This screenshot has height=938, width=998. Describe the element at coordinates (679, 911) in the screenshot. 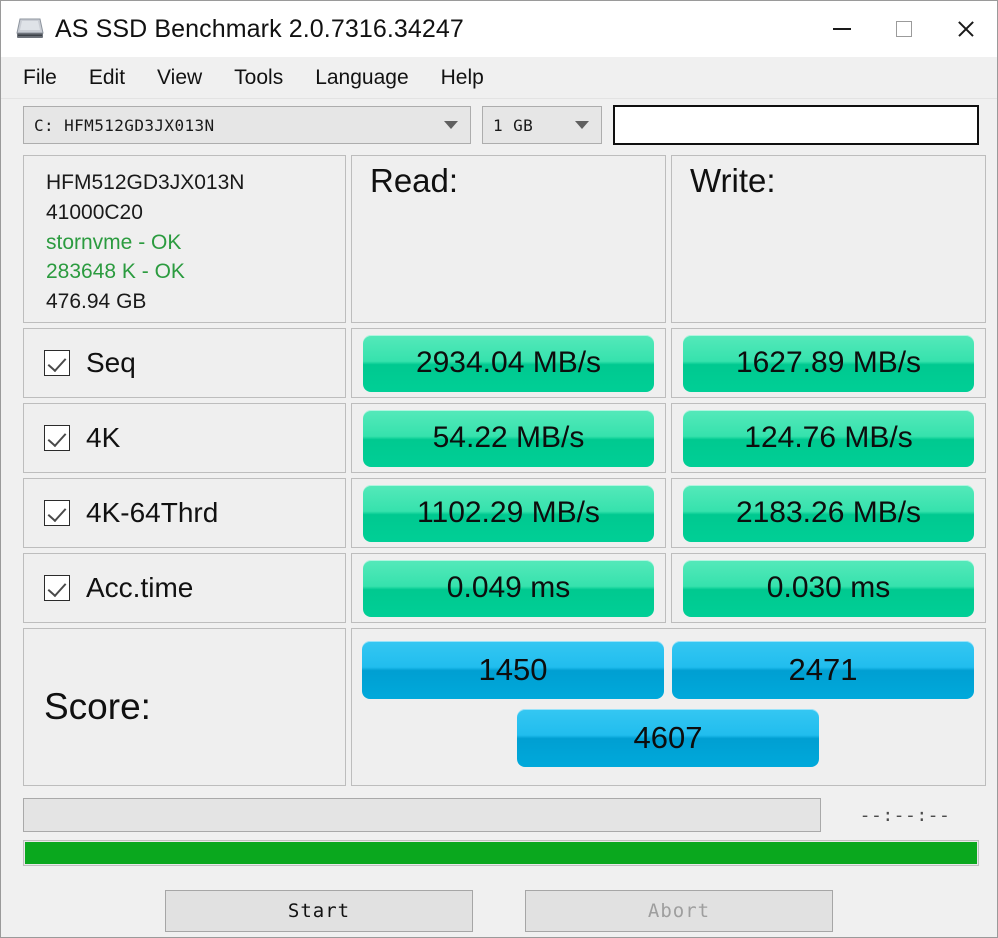

I see `abort-button: Abort` at that location.